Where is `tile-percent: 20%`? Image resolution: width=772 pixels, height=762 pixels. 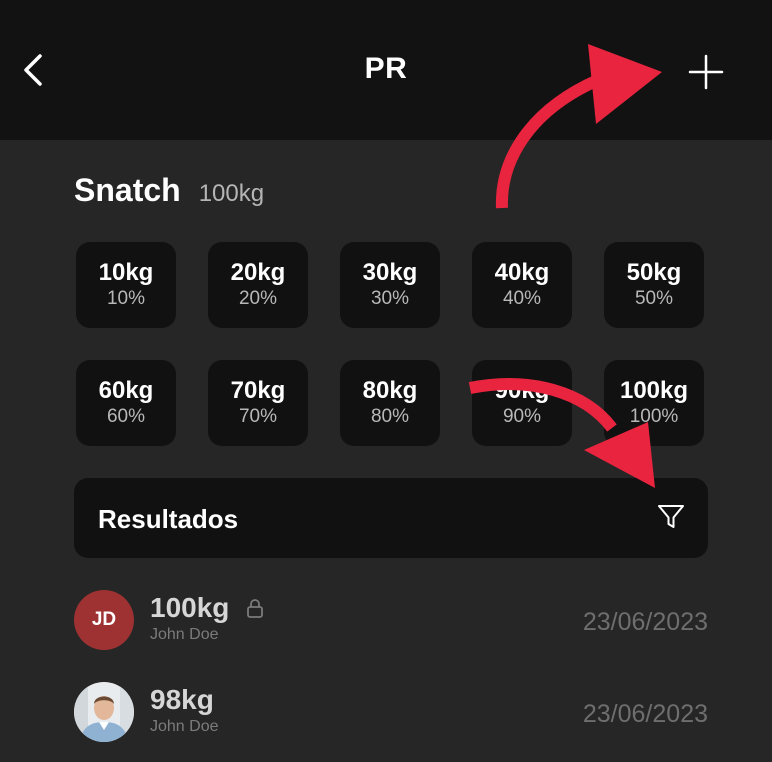 tile-percent: 20% is located at coordinates (258, 298).